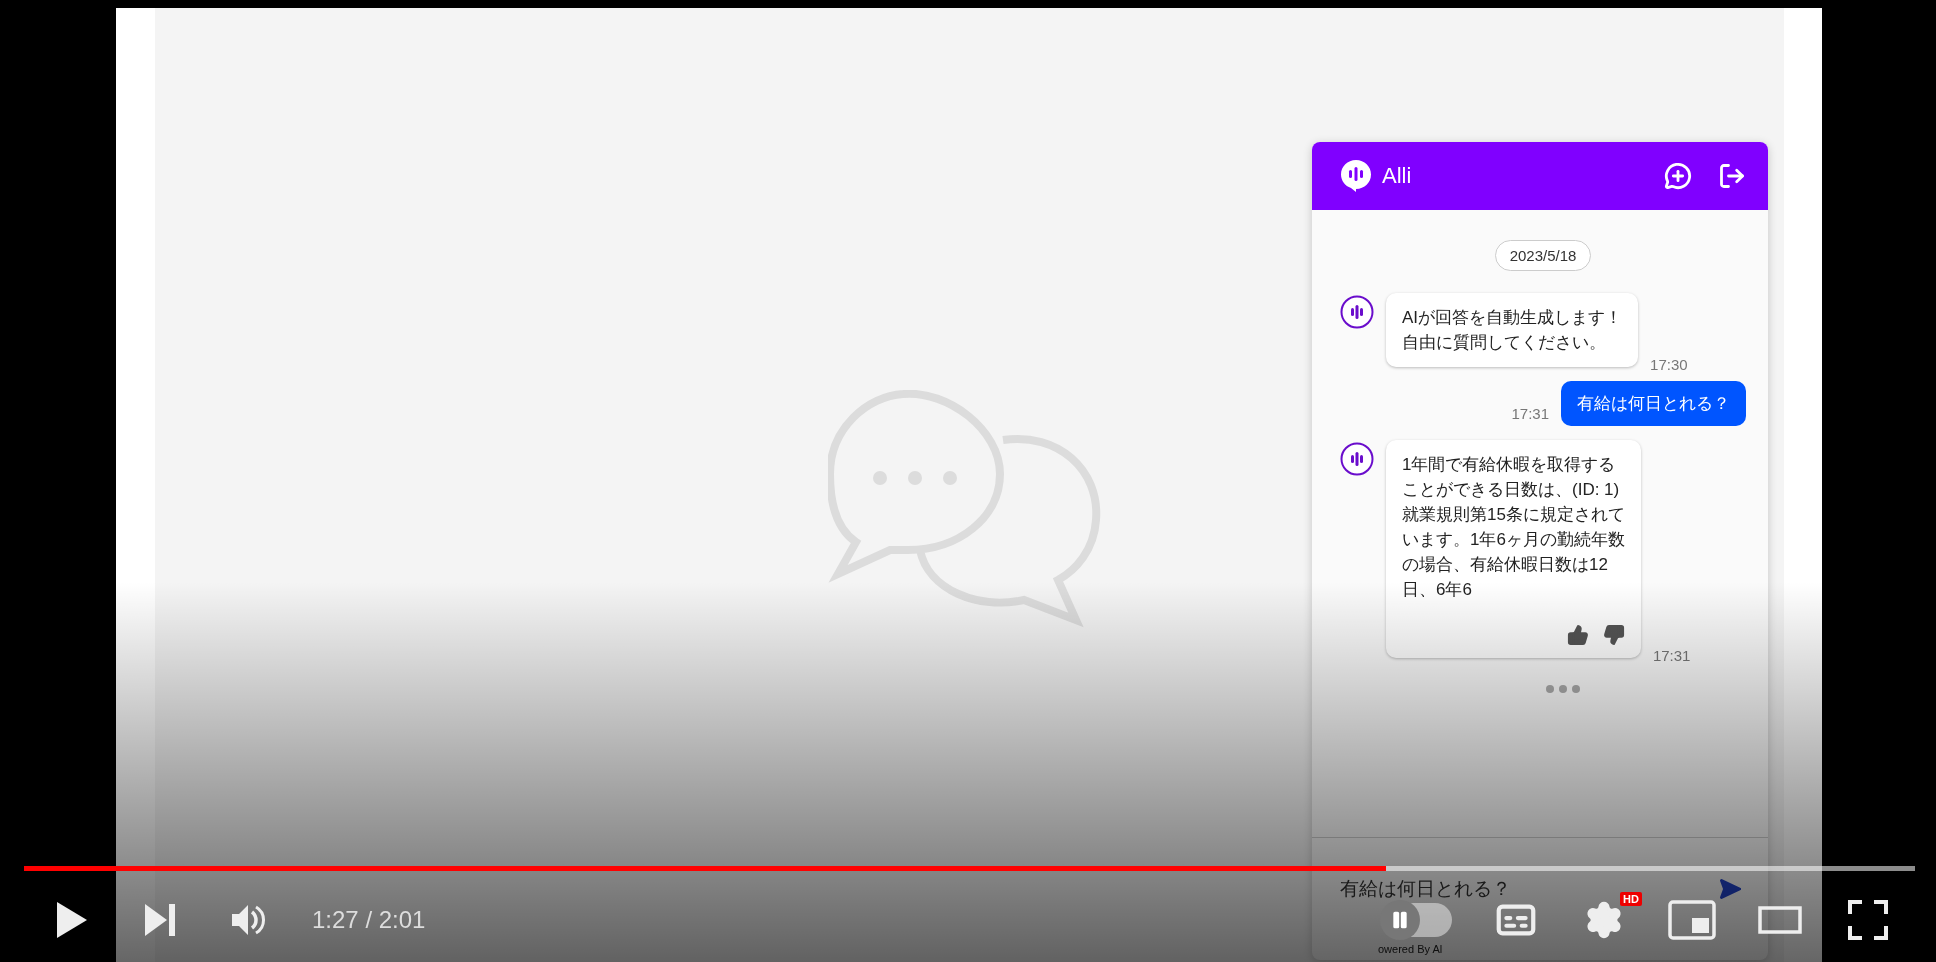 The height and width of the screenshot is (962, 1936). Describe the element at coordinates (1732, 176) in the screenshot. I see `exit-icon` at that location.